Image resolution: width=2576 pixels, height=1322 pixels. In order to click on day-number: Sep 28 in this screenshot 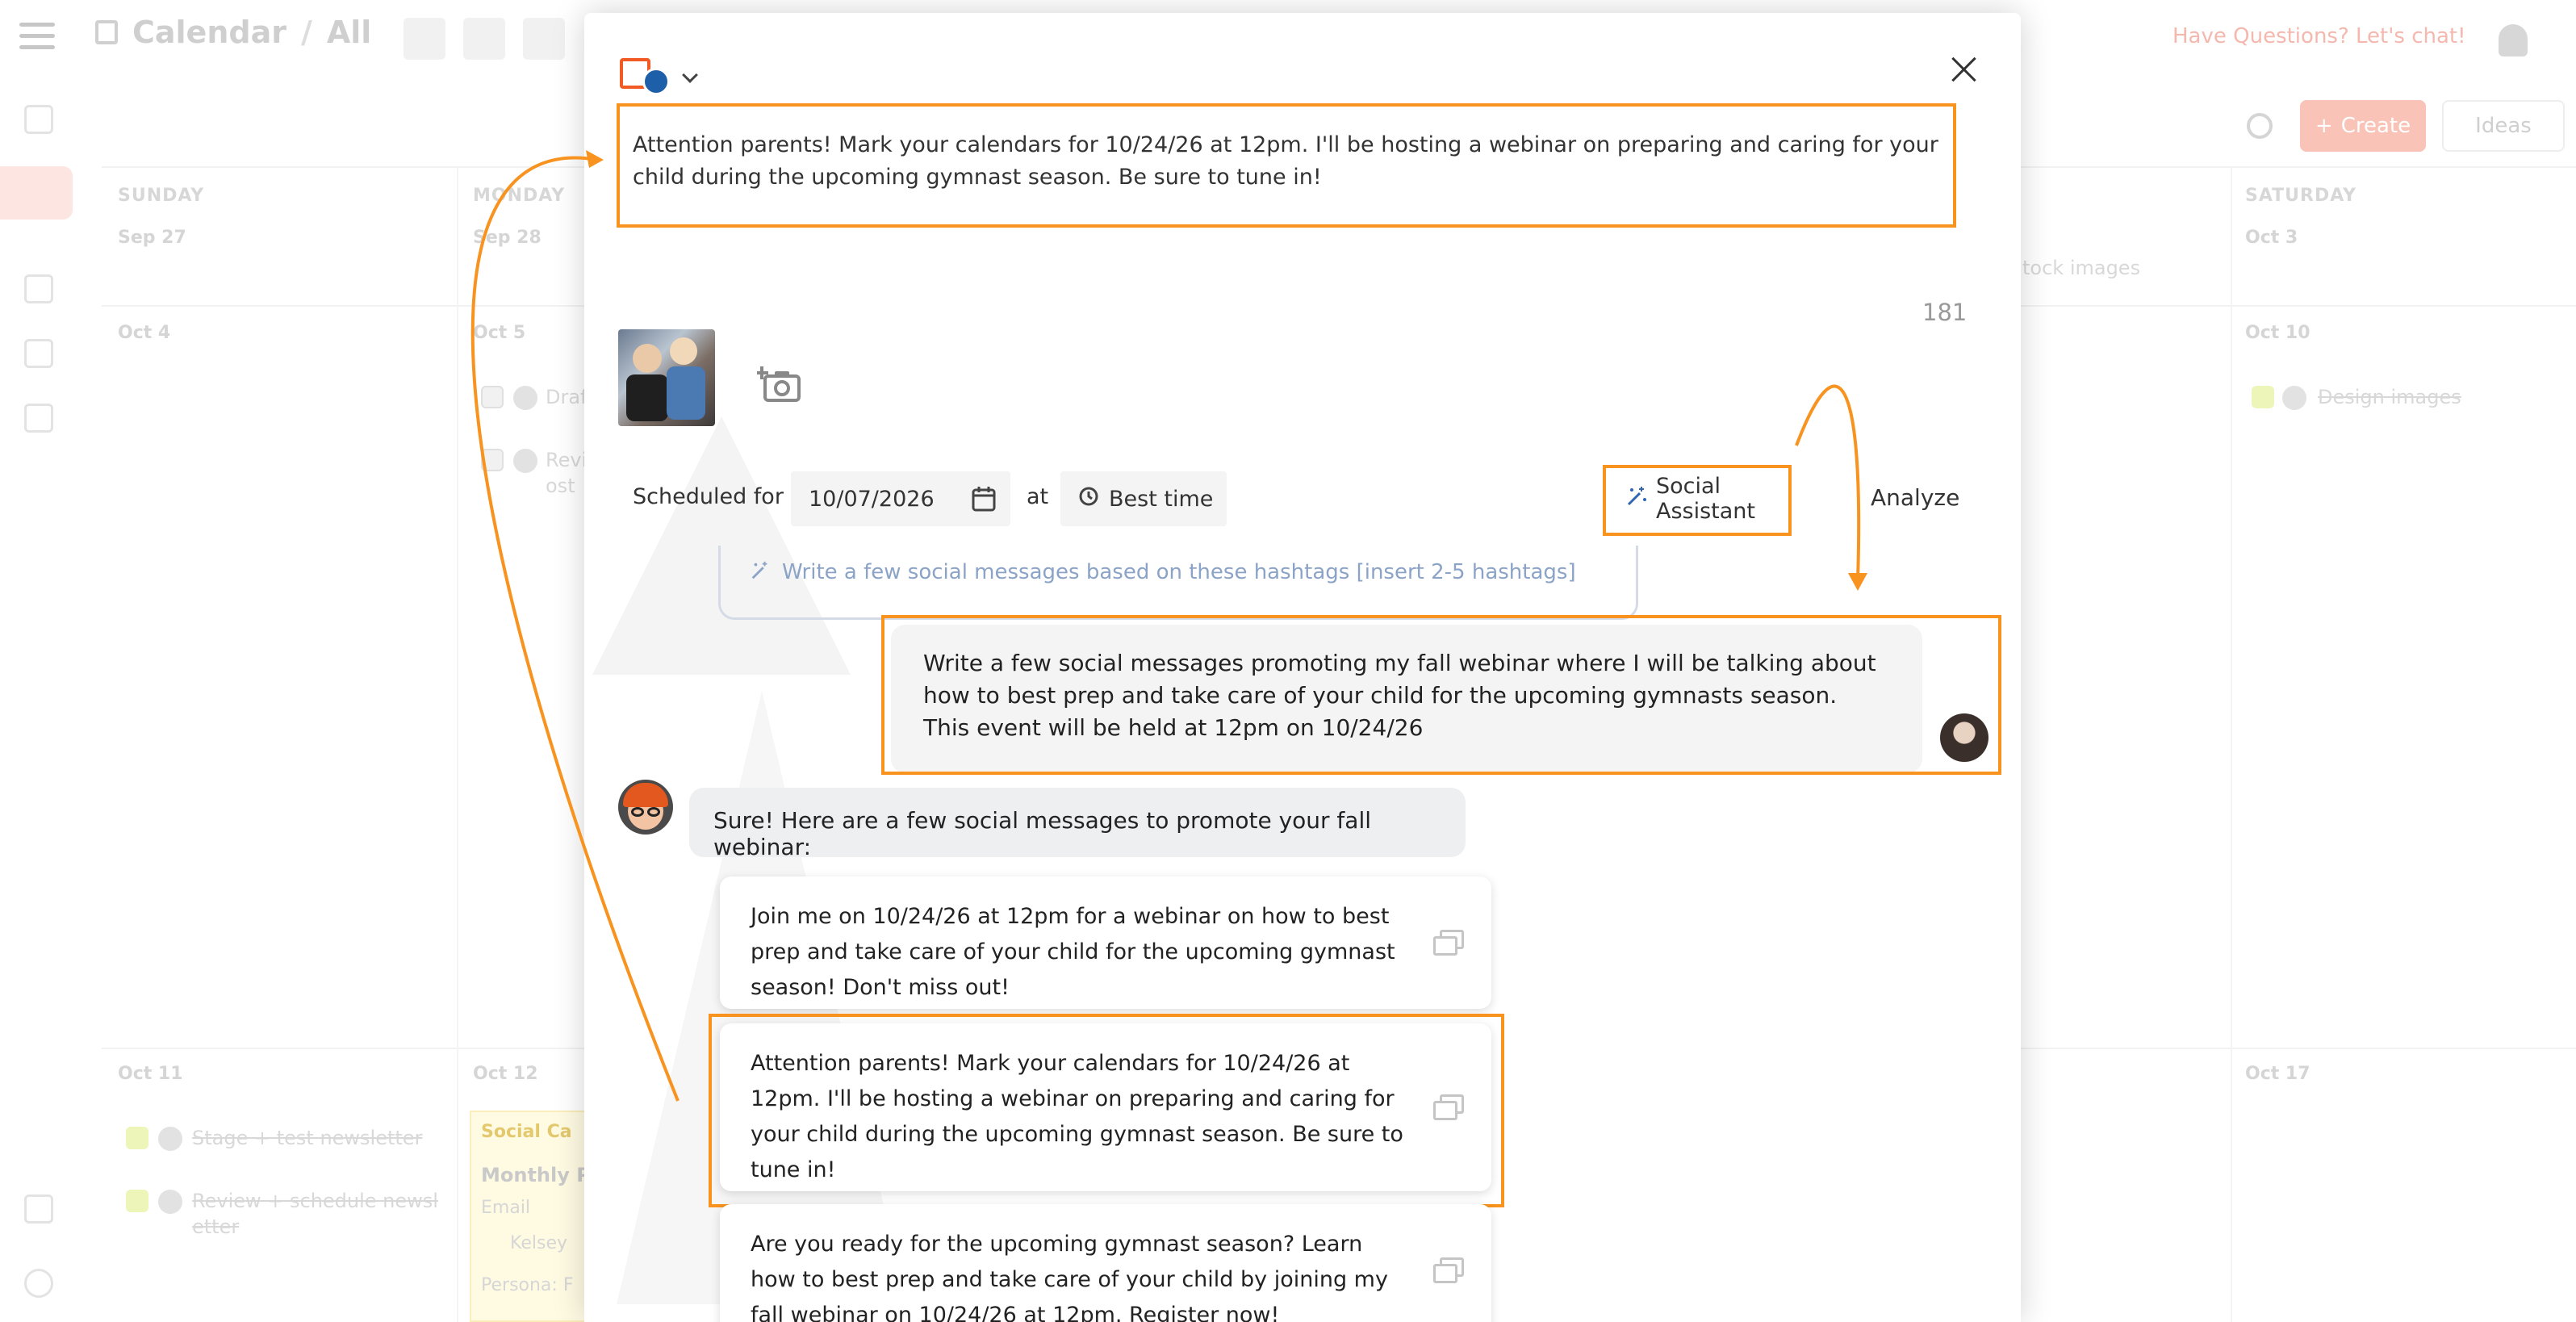, I will do `click(507, 238)`.